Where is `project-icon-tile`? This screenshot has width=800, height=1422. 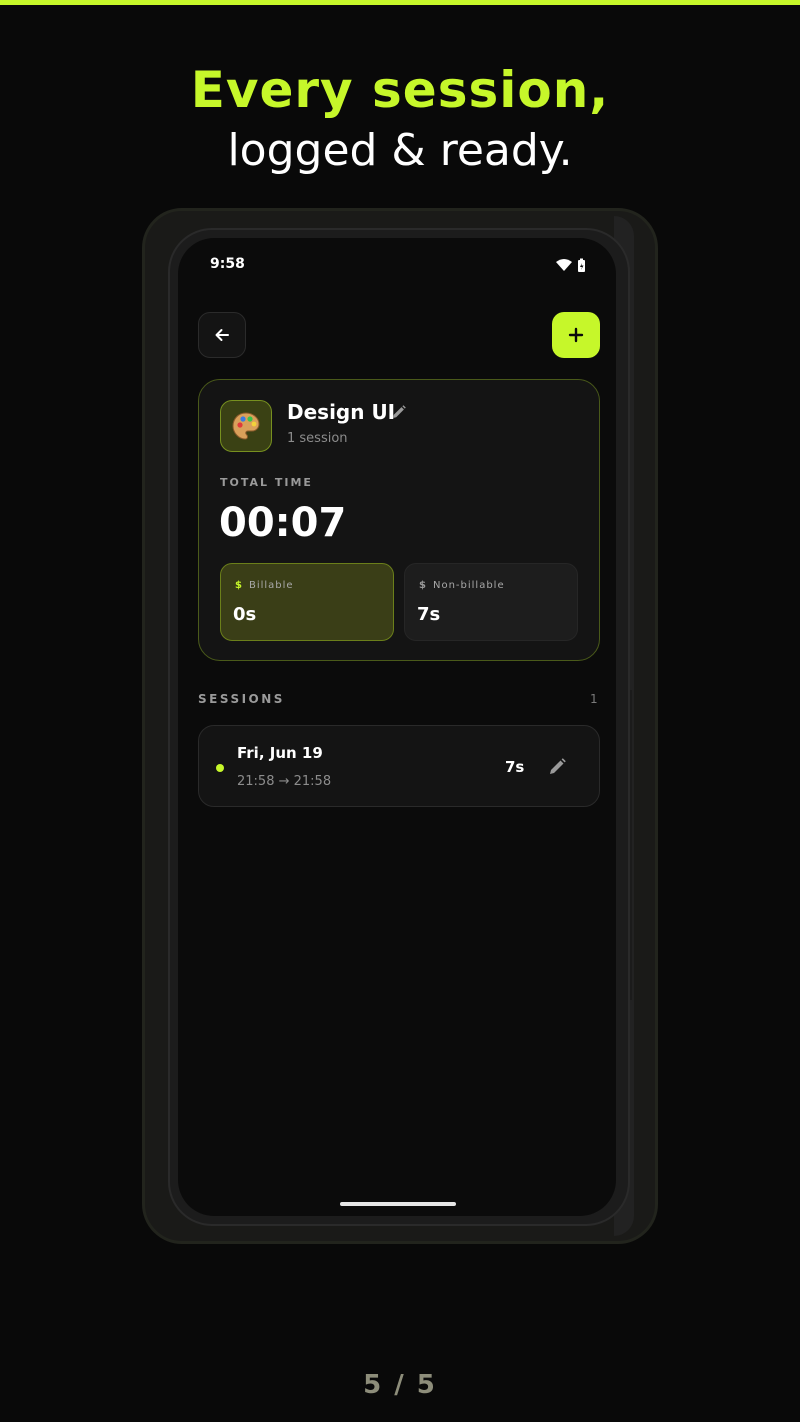 project-icon-tile is located at coordinates (246, 426).